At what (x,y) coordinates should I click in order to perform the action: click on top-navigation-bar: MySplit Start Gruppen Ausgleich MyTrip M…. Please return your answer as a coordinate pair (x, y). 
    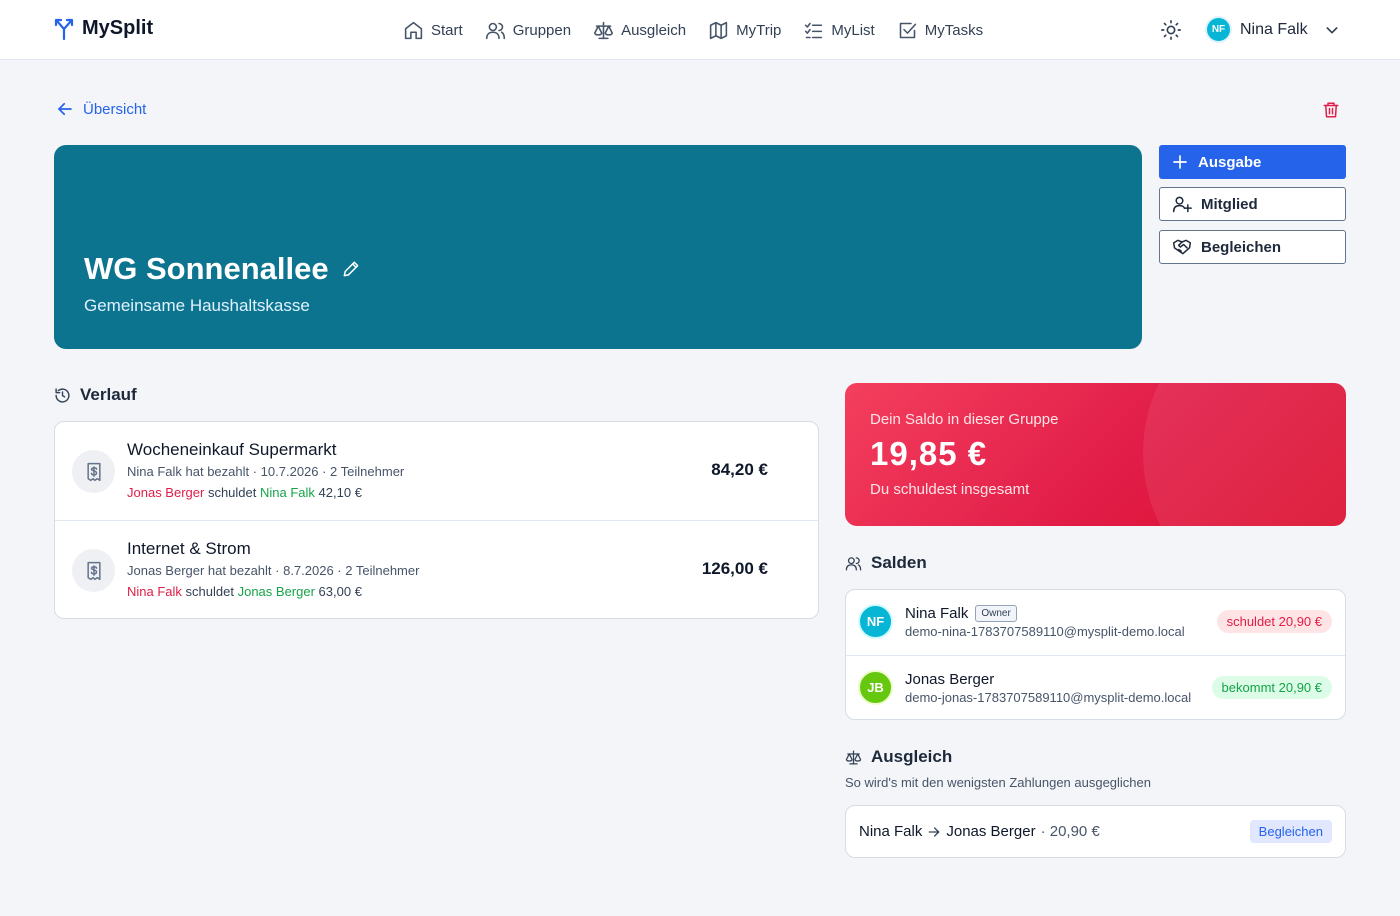
    Looking at the image, I should click on (700, 30).